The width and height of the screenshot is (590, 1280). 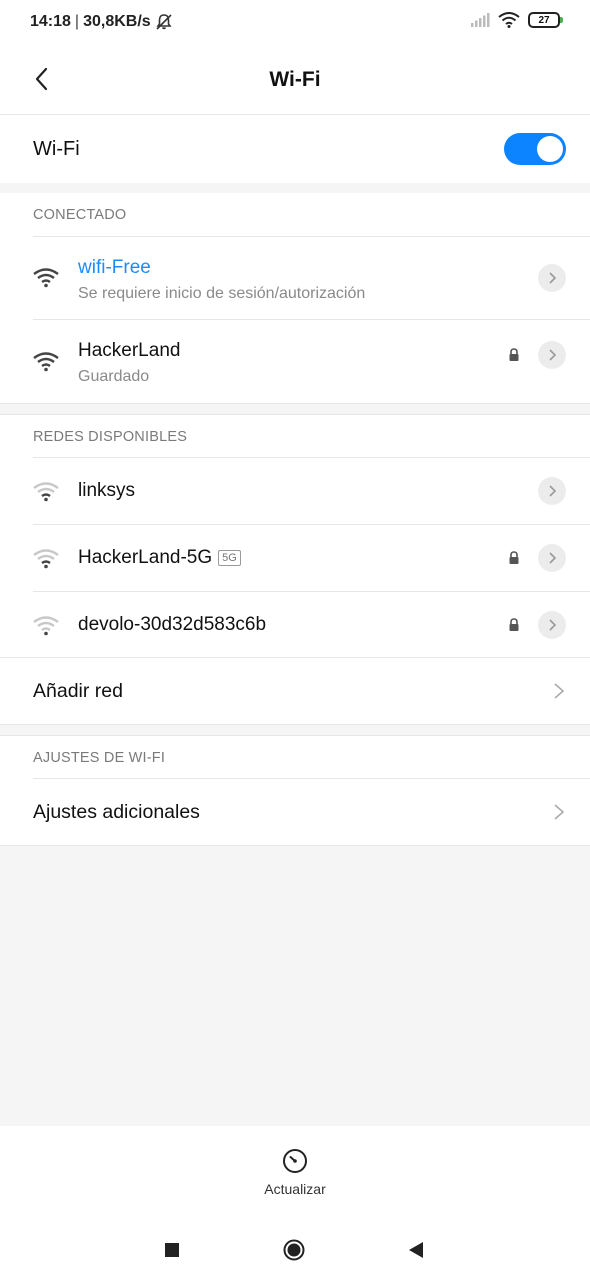 What do you see at coordinates (78, 691) in the screenshot?
I see `add-network-label: Añadir red` at bounding box center [78, 691].